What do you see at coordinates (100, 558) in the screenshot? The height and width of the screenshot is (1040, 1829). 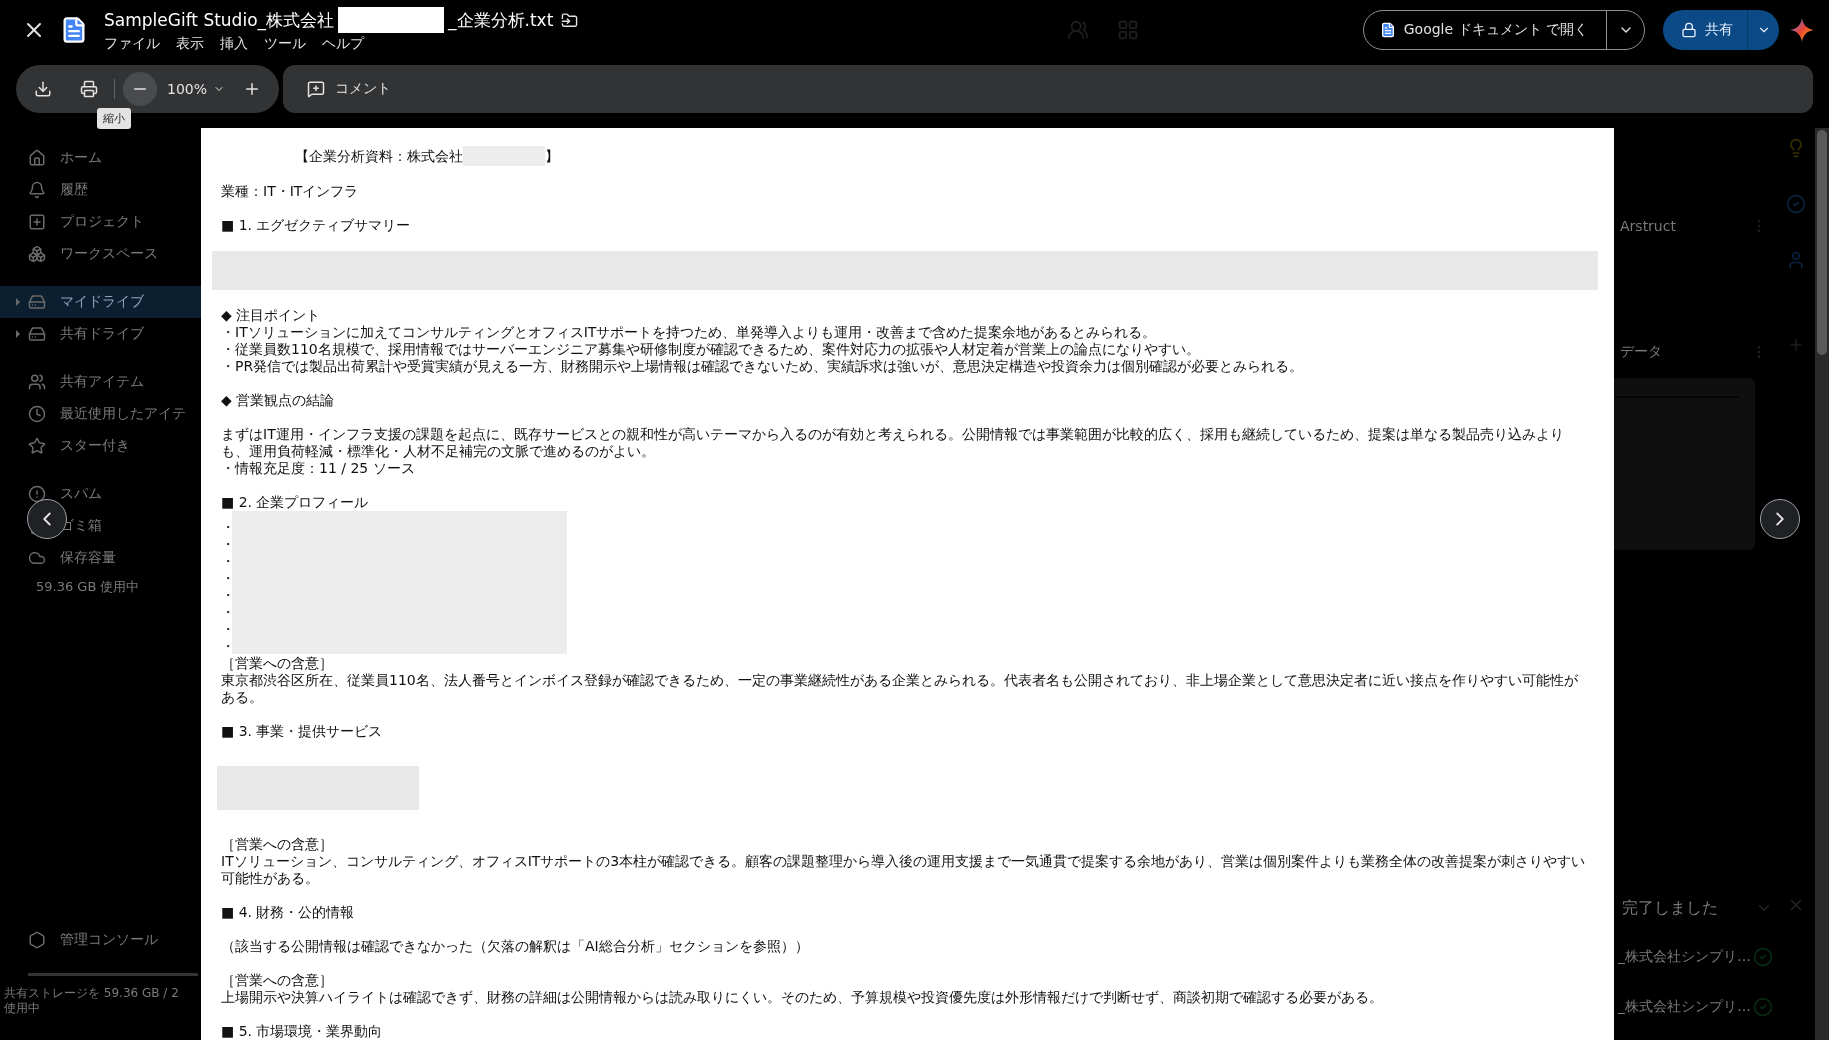 I see `sidebar-item: 保存容量` at bounding box center [100, 558].